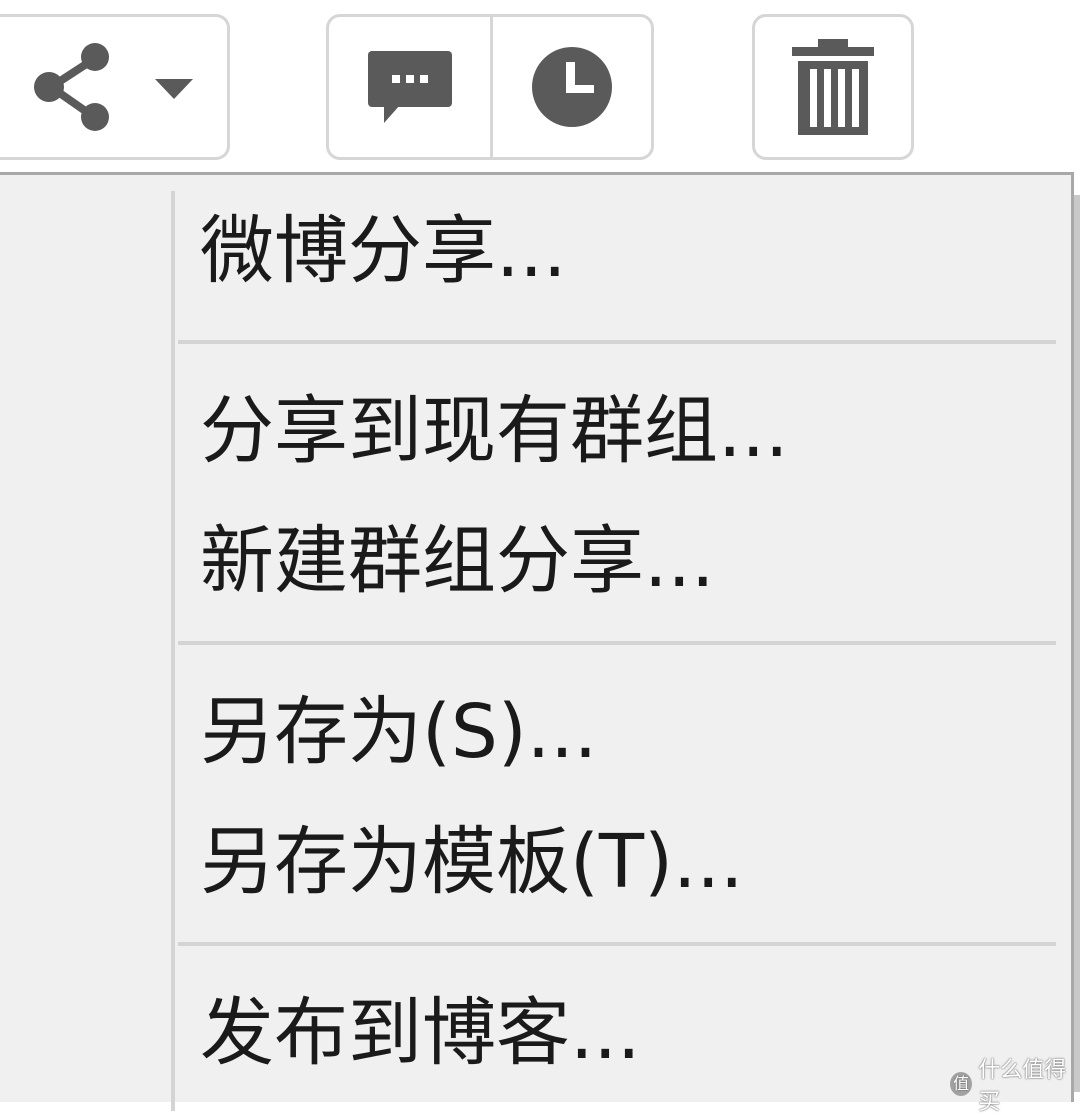  I want to click on caret-down-icon, so click(173, 89).